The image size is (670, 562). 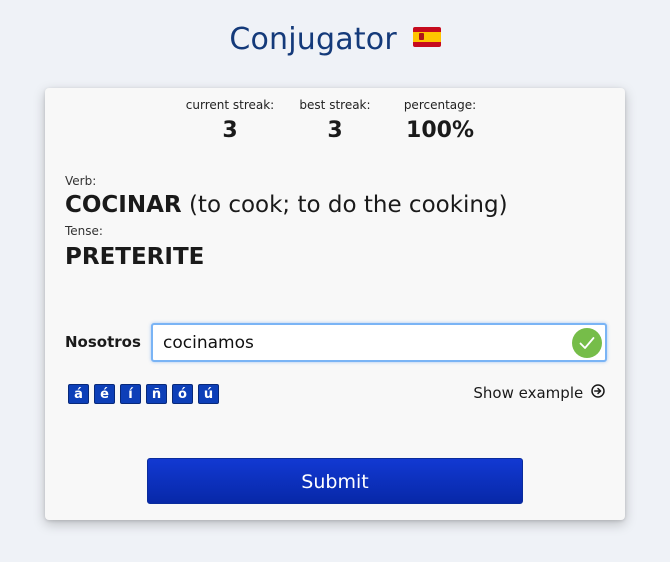 What do you see at coordinates (598, 392) in the screenshot?
I see `circle-arrow-right-icon` at bounding box center [598, 392].